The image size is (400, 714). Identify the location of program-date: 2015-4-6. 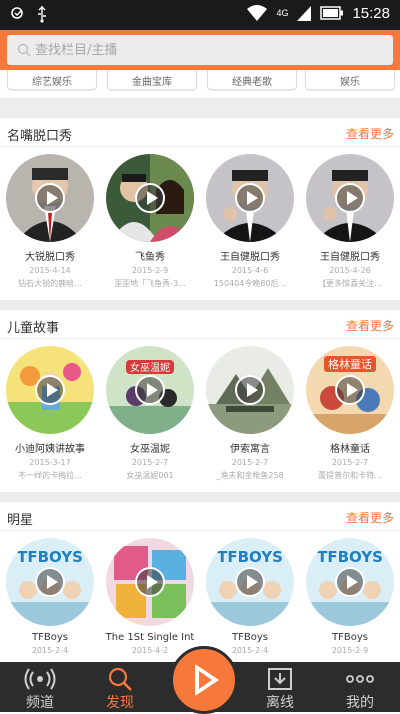
(250, 270).